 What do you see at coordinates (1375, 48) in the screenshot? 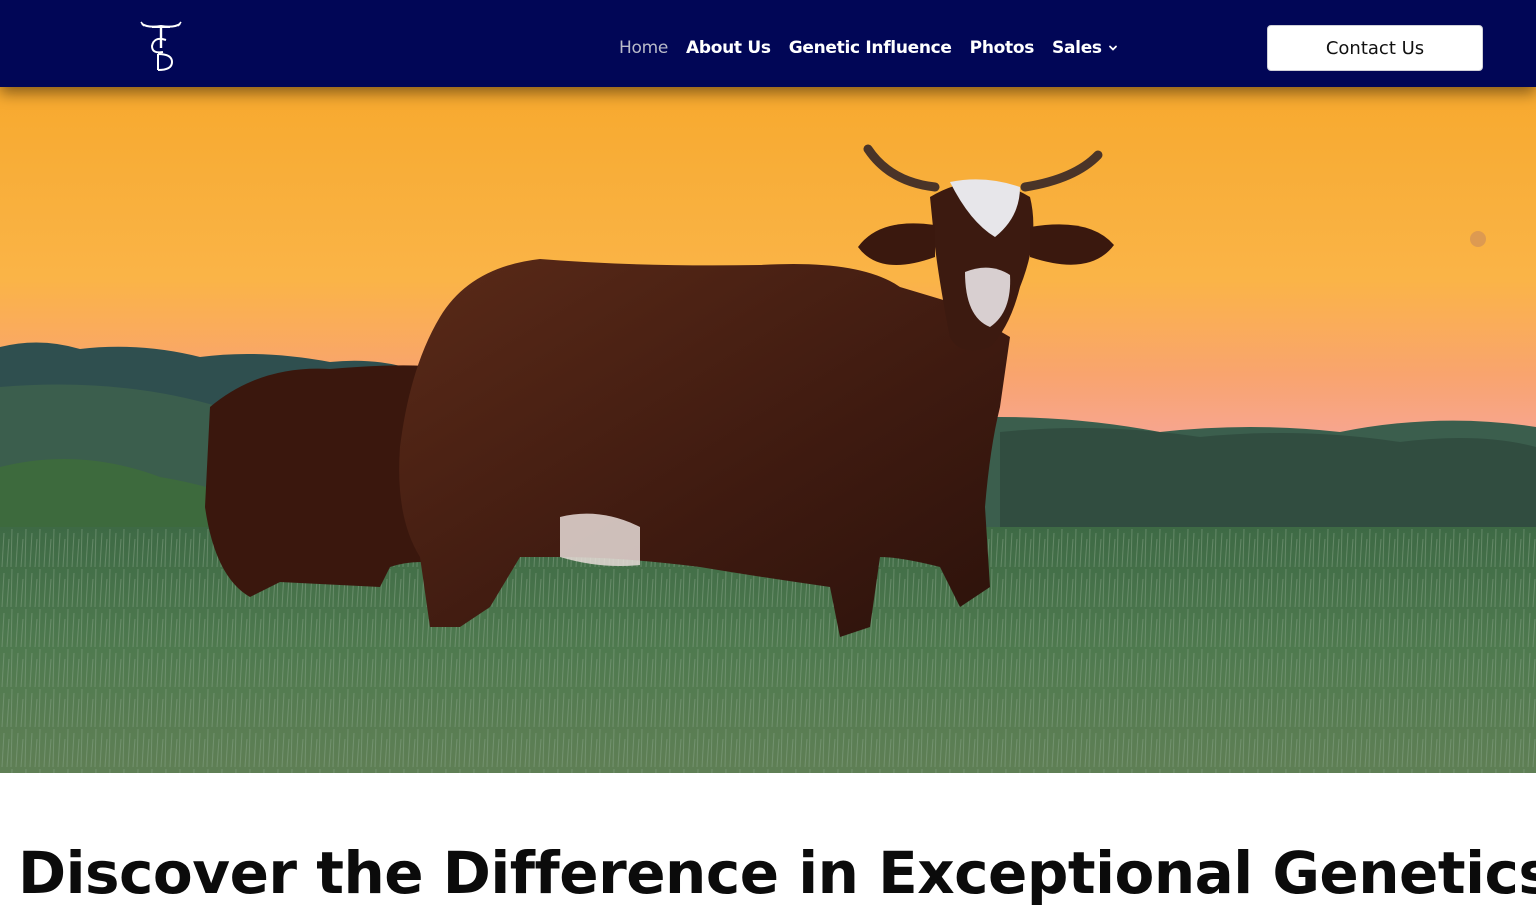
I see `contact-us-button: Contact Us` at bounding box center [1375, 48].